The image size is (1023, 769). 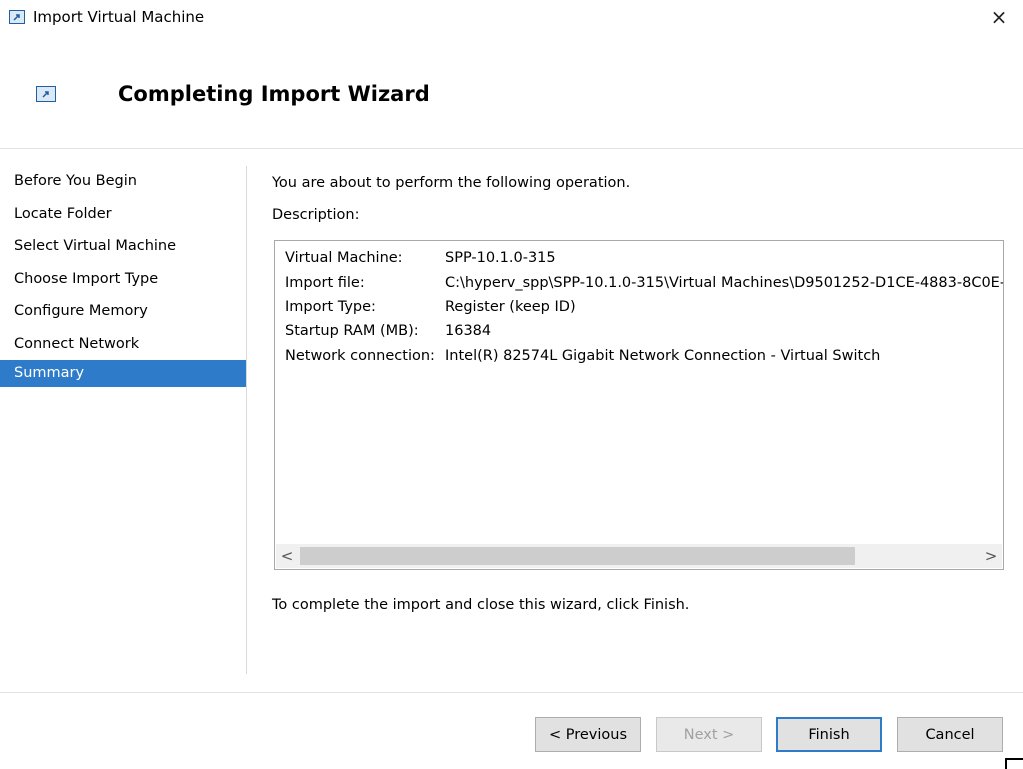 I want to click on close-icon: ×, so click(x=999, y=17).